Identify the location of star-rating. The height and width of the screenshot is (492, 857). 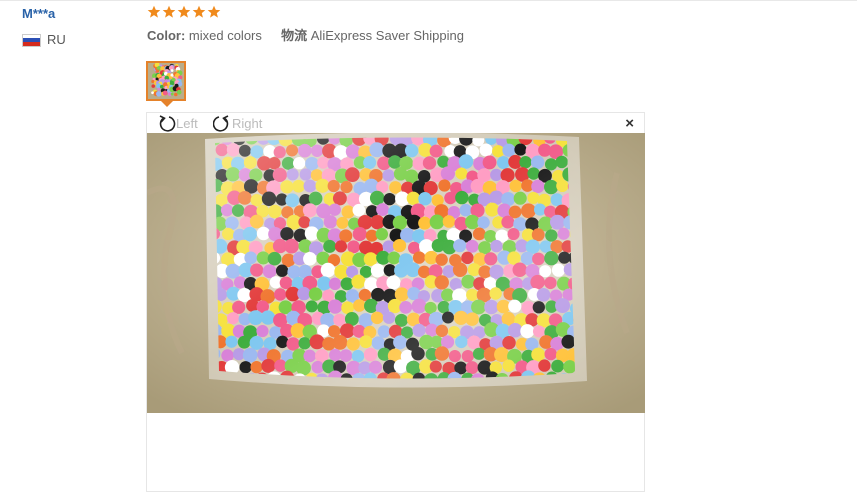
(184, 12).